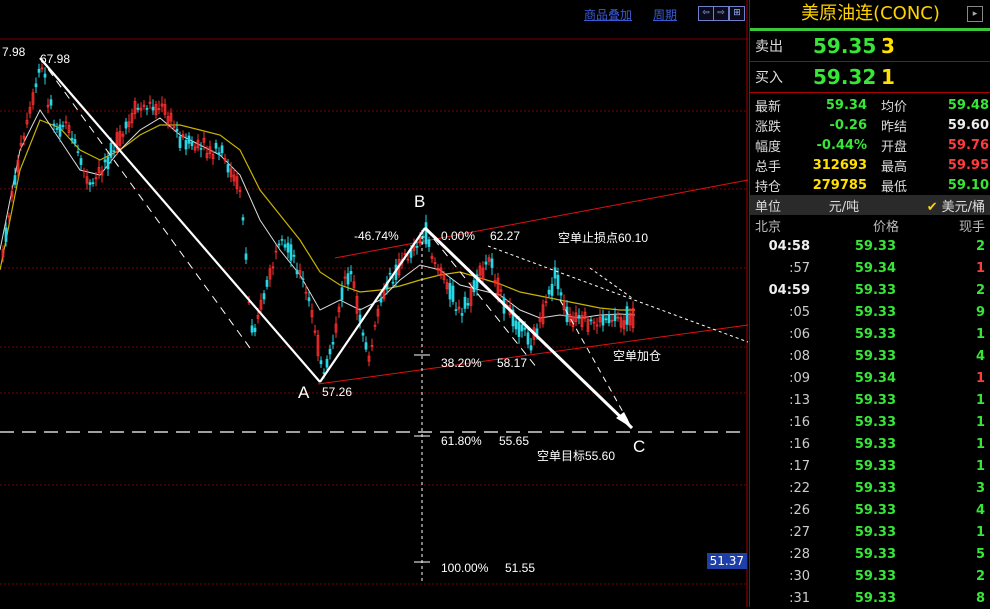 This screenshot has width=990, height=609. What do you see at coordinates (799, 532) in the screenshot?
I see `tick-time: :27` at bounding box center [799, 532].